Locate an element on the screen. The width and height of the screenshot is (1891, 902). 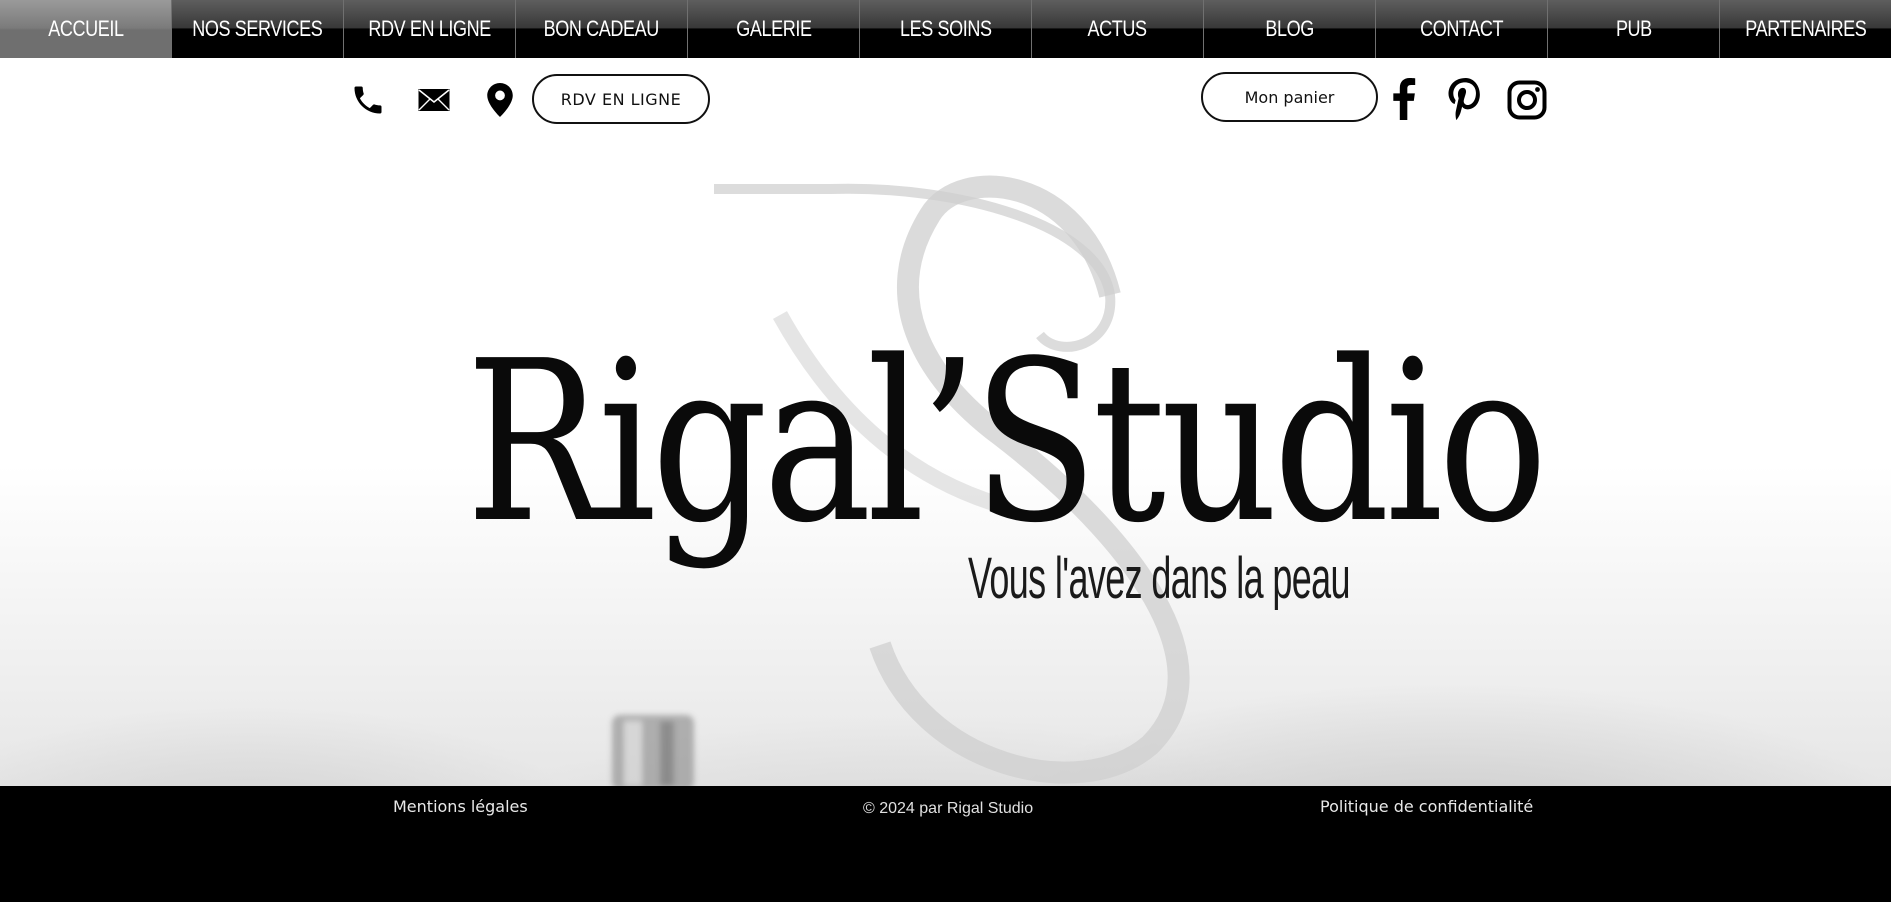
nav-item-label: ACCUEIL is located at coordinates (85, 28).